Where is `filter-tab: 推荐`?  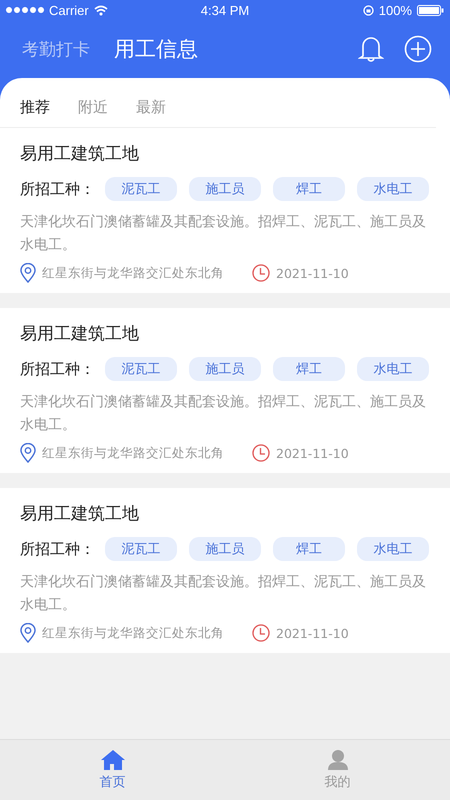 filter-tab: 推荐 is located at coordinates (35, 107).